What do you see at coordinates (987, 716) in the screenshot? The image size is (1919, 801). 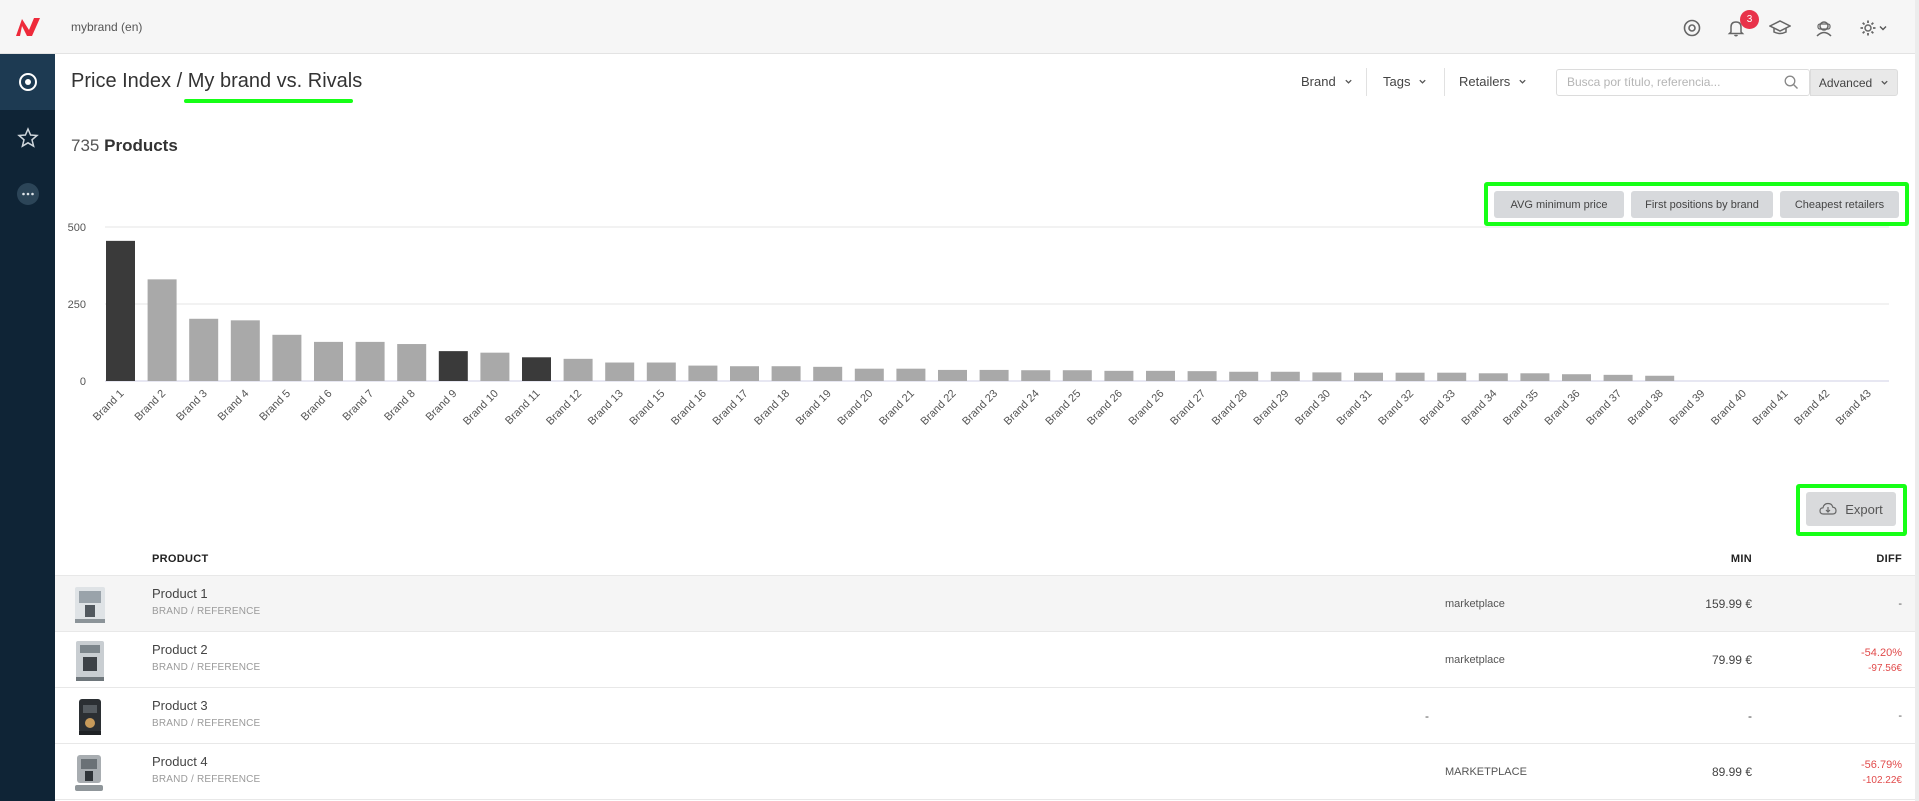 I see `table-row: Product 3 BRAND / REFERENCE - - -` at bounding box center [987, 716].